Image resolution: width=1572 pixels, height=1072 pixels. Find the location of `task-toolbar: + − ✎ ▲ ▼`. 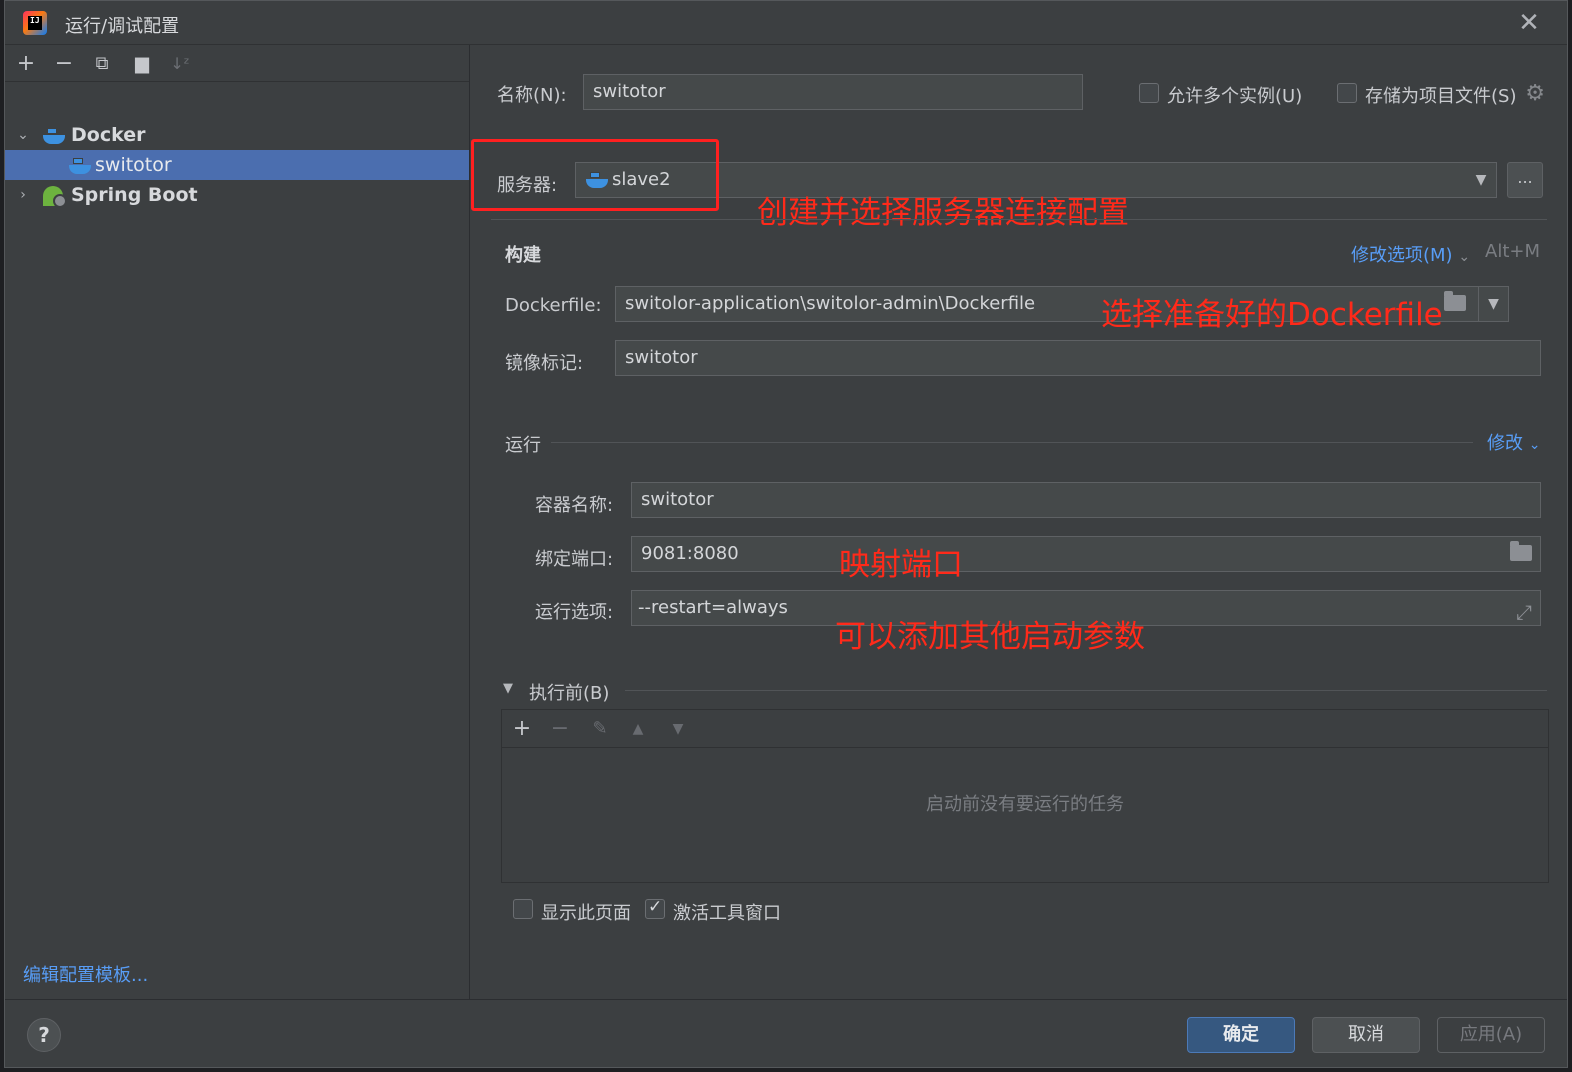

task-toolbar: + − ✎ ▲ ▼ is located at coordinates (1025, 729).